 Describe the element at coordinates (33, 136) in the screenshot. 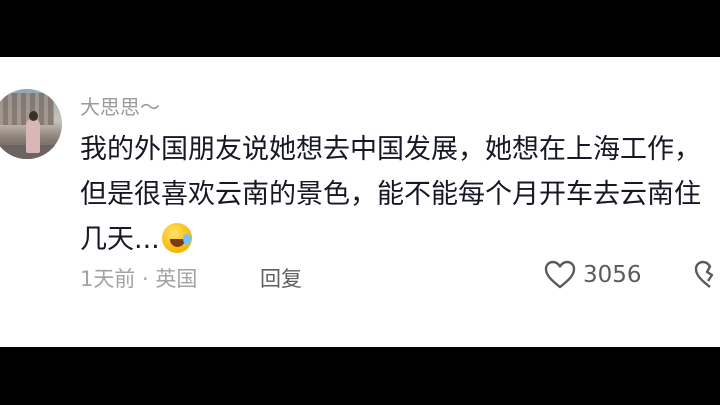

I see `avatar-person` at that location.